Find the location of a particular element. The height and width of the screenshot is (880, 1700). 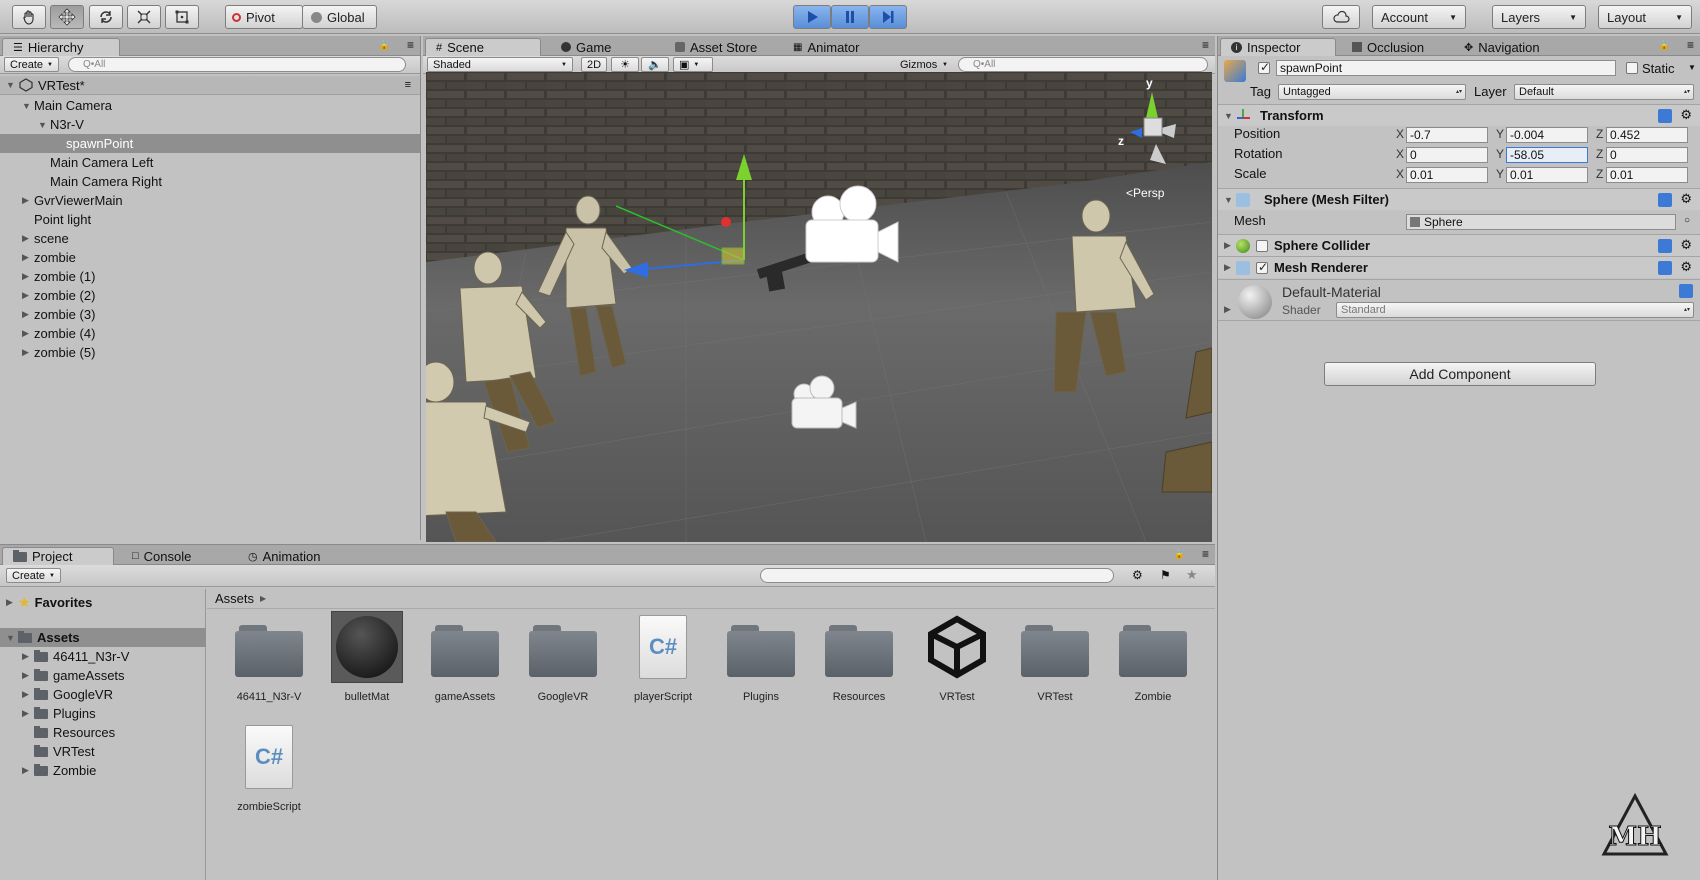

persp-button: <Persp is located at coordinates (1145, 193).